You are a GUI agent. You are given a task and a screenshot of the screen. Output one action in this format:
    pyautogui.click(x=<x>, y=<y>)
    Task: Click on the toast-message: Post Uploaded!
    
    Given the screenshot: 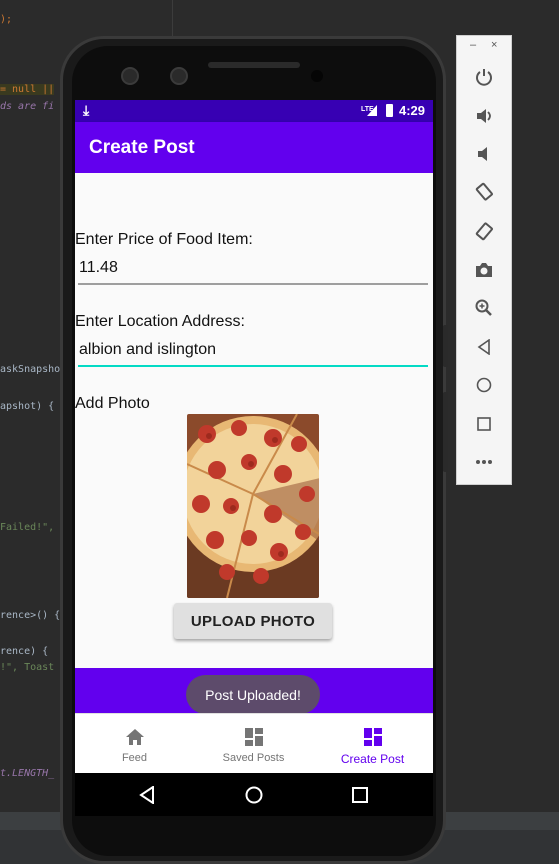 What is the action you would take?
    pyautogui.click(x=253, y=694)
    